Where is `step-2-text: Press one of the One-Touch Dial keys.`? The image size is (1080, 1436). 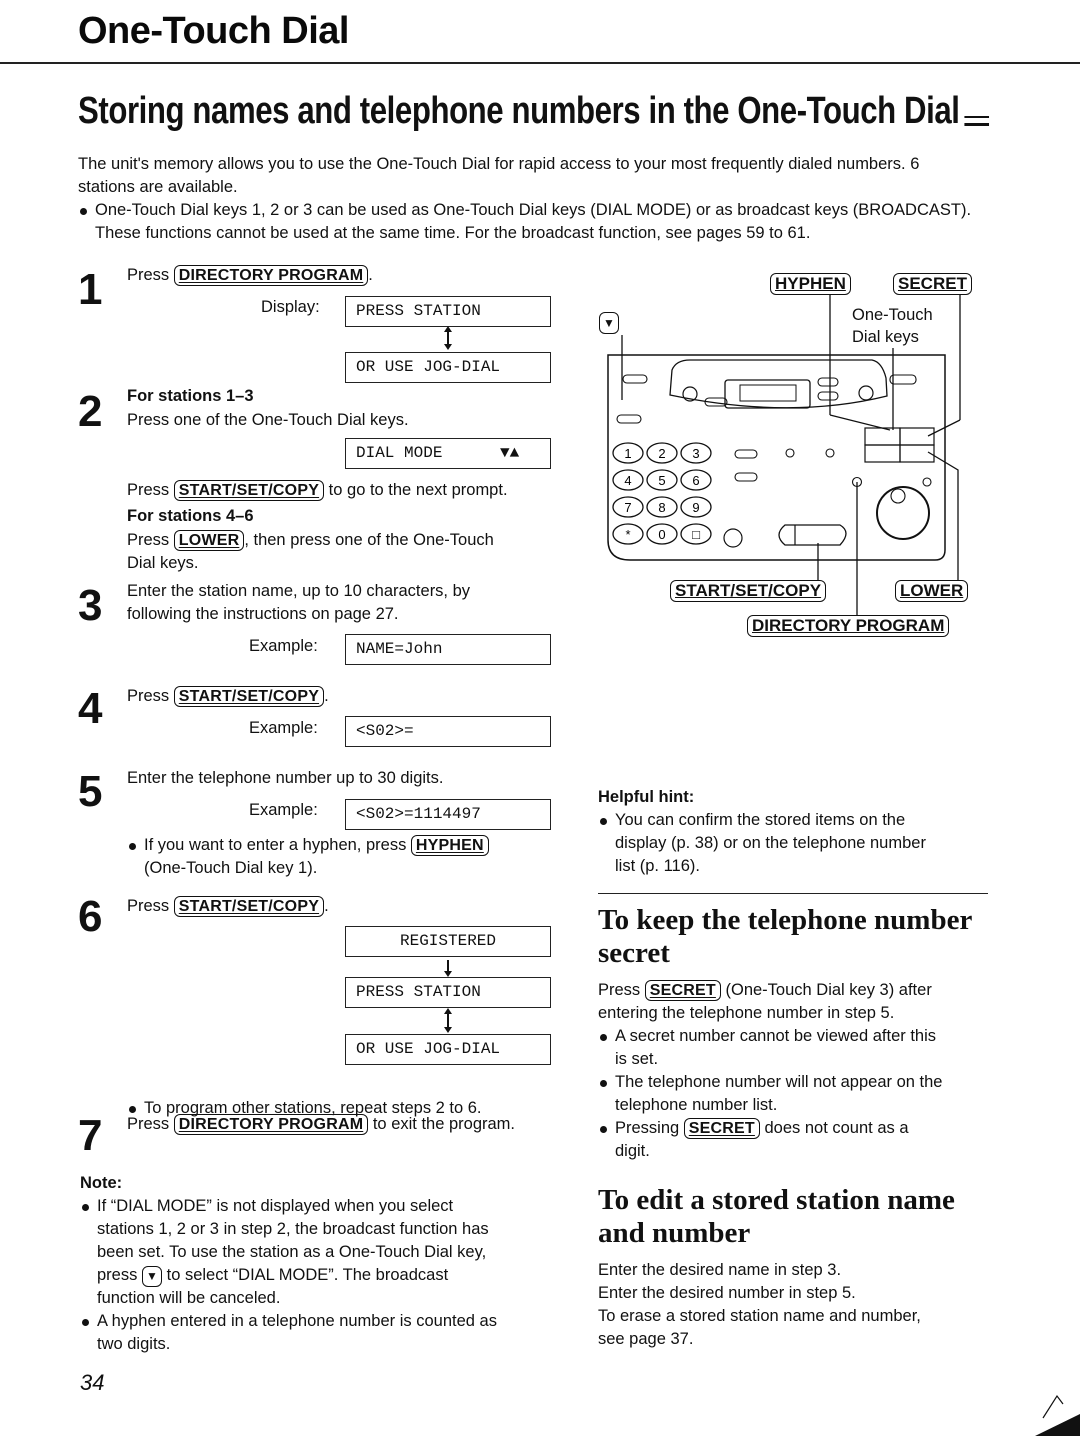 step-2-text: Press one of the One-Touch Dial keys. is located at coordinates (268, 420).